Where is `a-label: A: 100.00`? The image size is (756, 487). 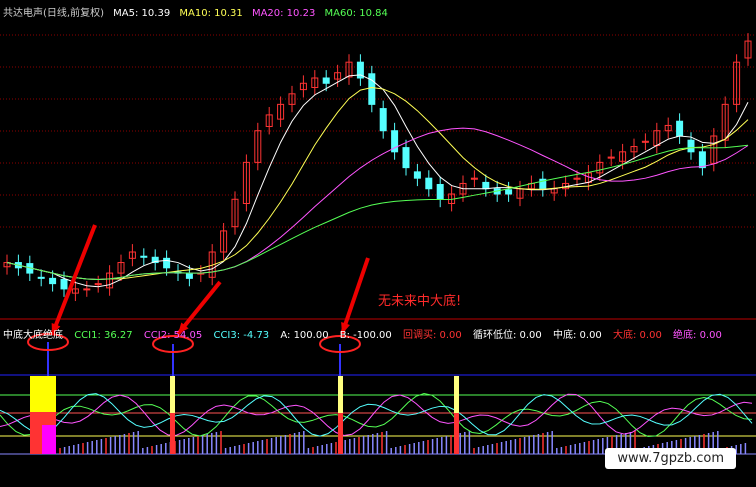
a-label: A: 100.00 is located at coordinates (304, 335).